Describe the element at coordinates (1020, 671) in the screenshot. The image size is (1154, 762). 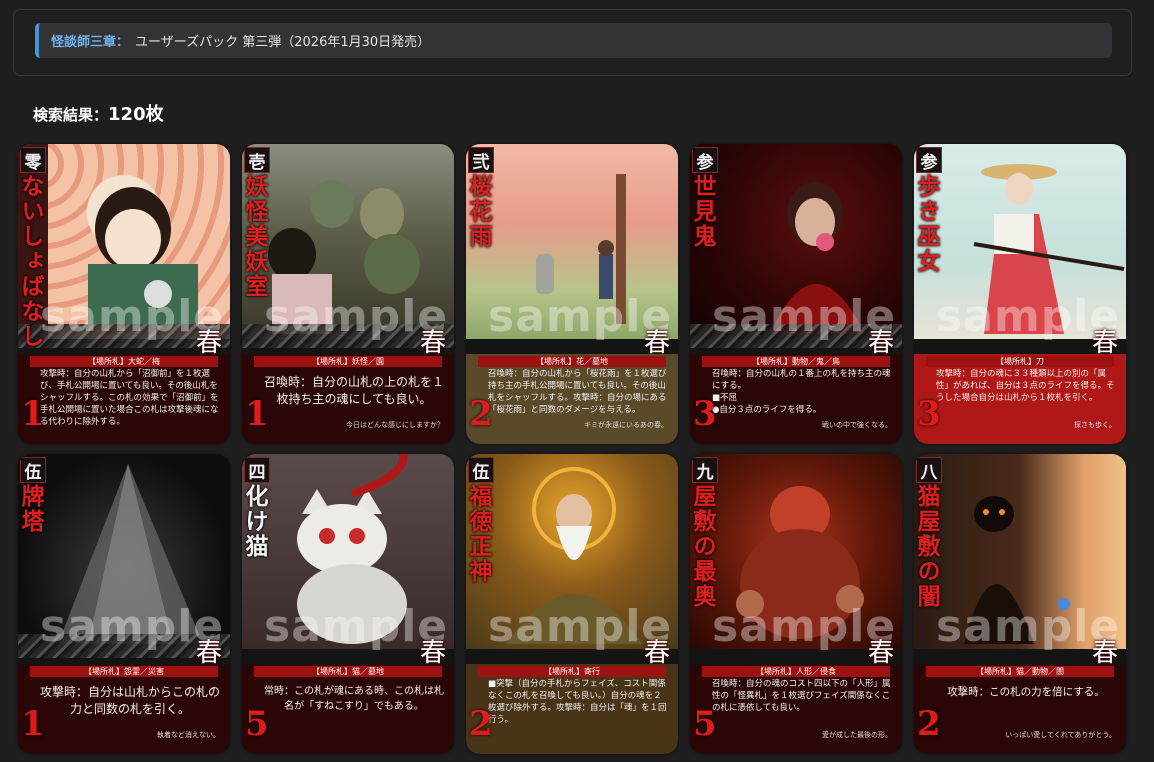
I see `card-type: 【場所札】猫／動物／闇` at that location.